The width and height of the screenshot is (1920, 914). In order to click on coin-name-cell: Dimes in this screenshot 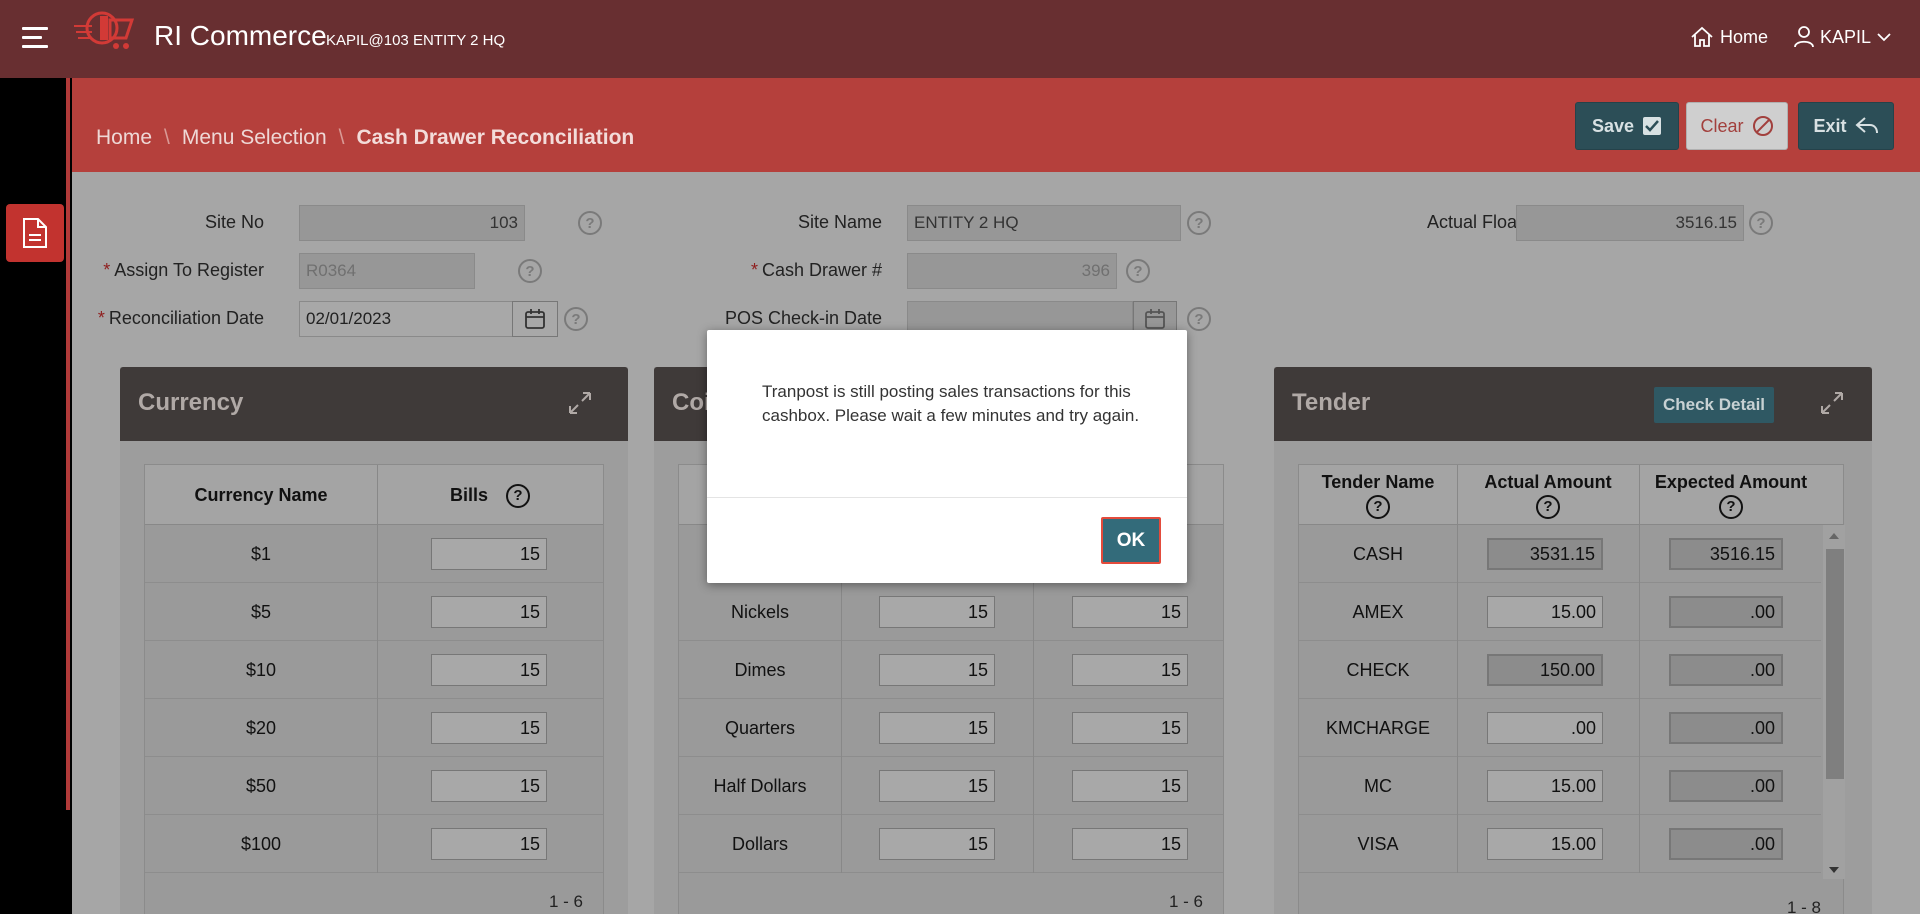, I will do `click(760, 669)`.